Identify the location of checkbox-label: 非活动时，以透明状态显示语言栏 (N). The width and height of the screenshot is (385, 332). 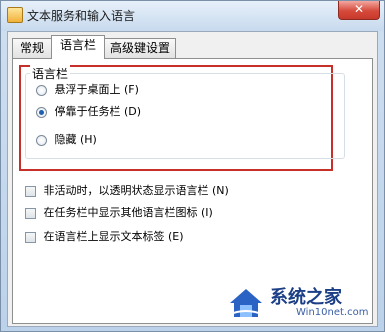
(136, 190).